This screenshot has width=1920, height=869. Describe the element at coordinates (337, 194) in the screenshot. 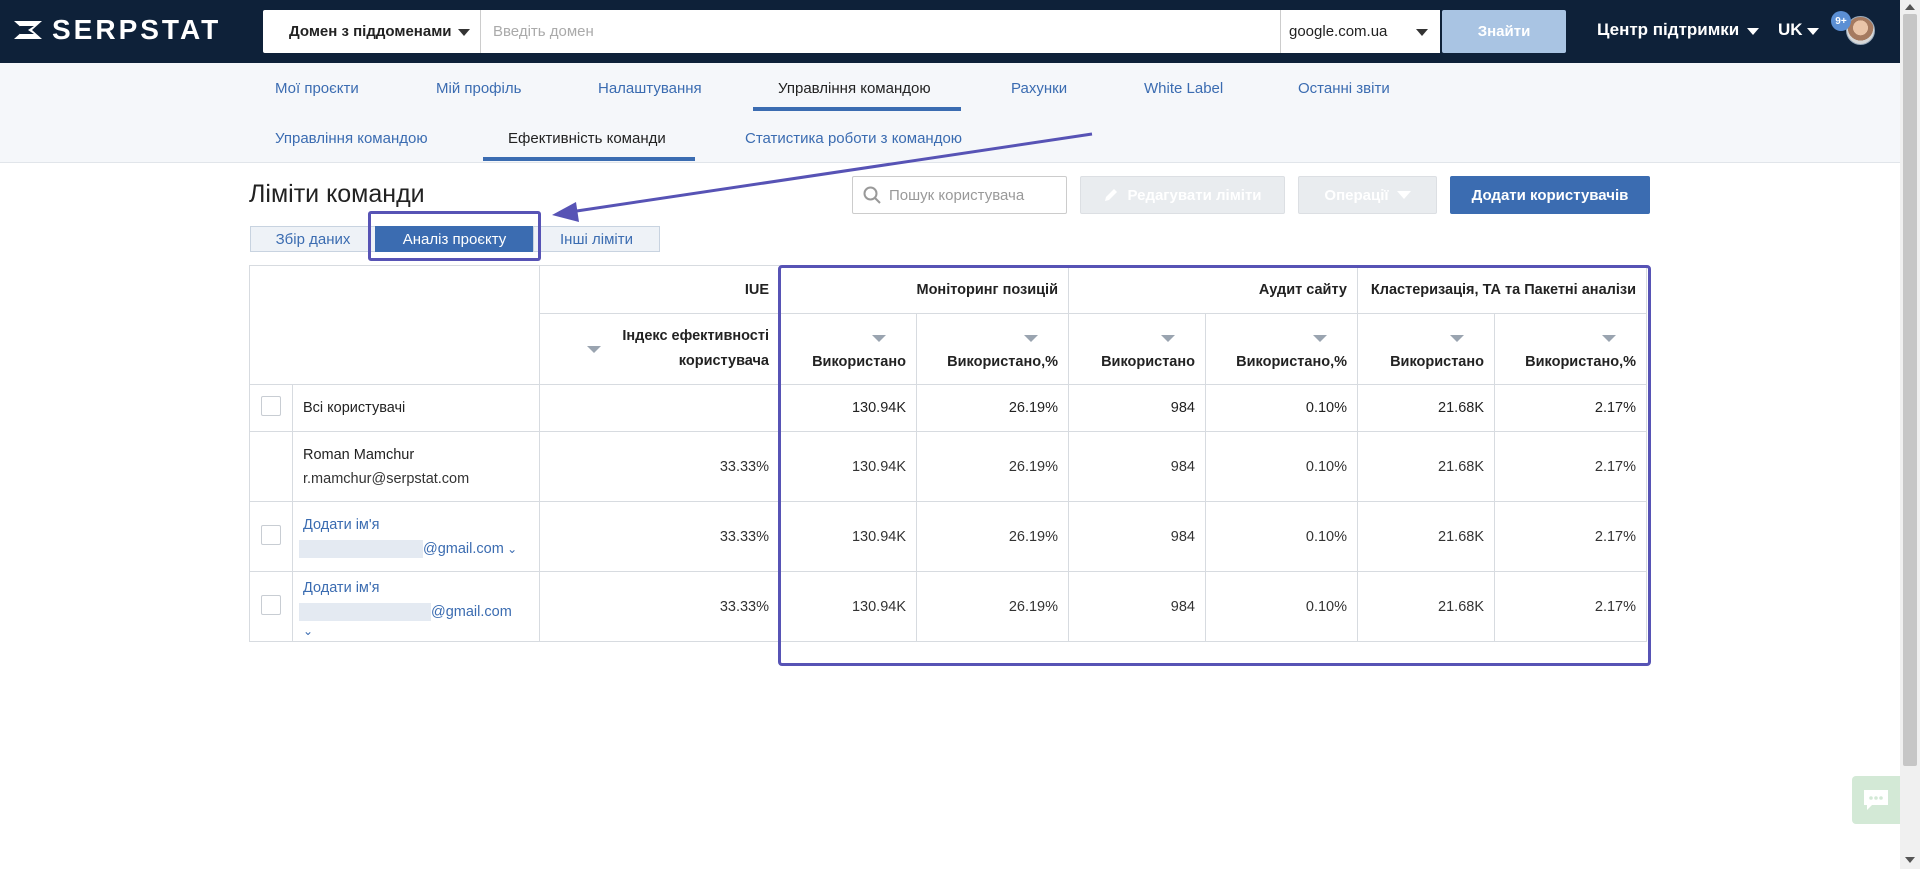

I see `page-title: Ліміти команди` at that location.